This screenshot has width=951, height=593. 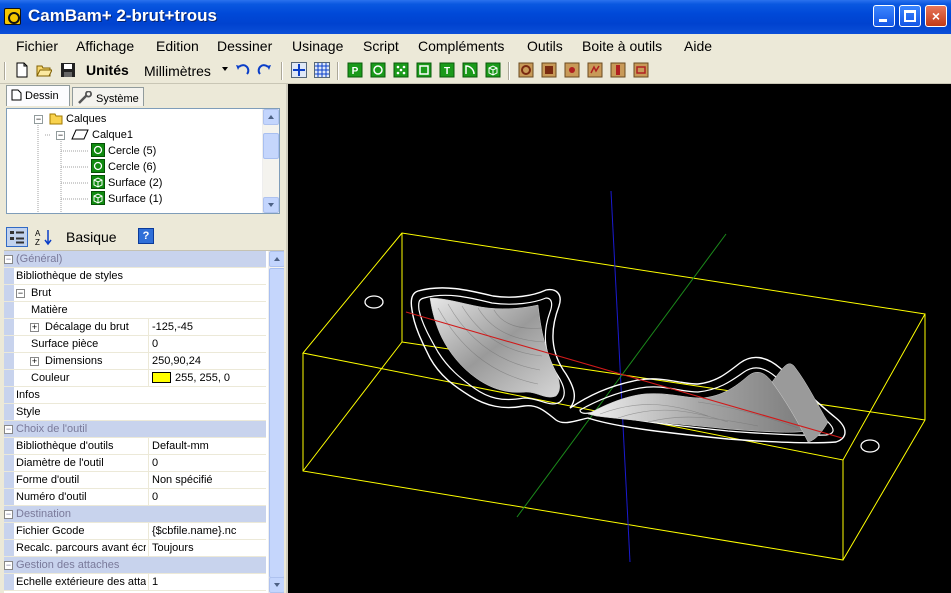 I want to click on surface-icon, so click(x=493, y=70).